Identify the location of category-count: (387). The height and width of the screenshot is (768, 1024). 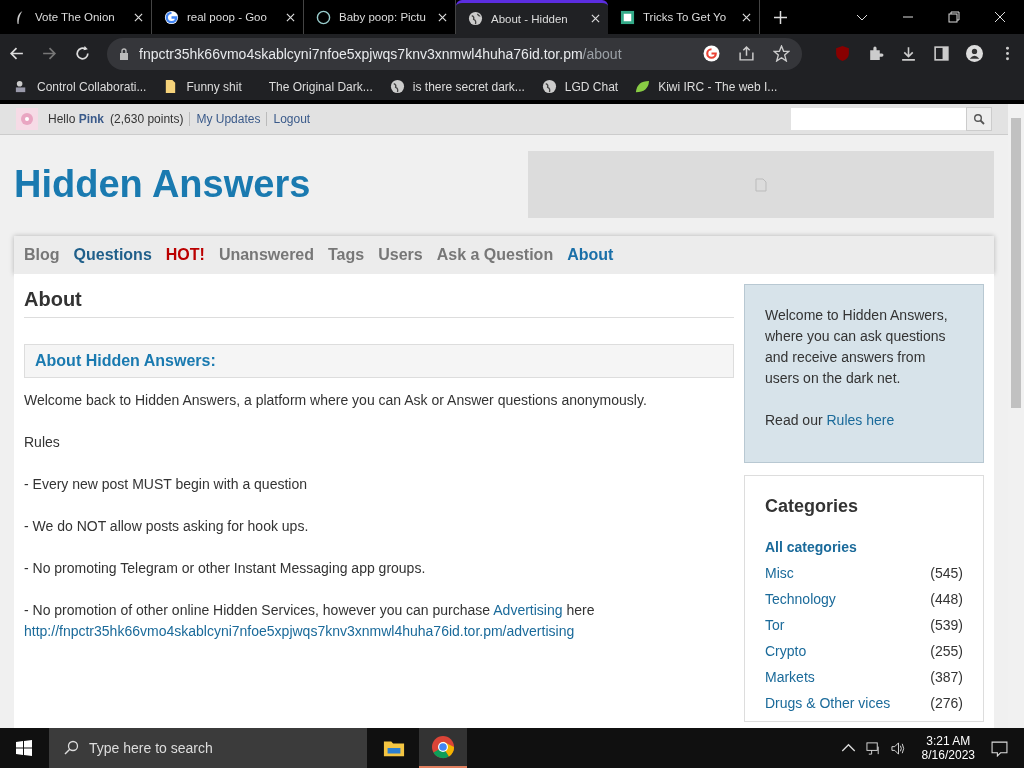
(946, 678).